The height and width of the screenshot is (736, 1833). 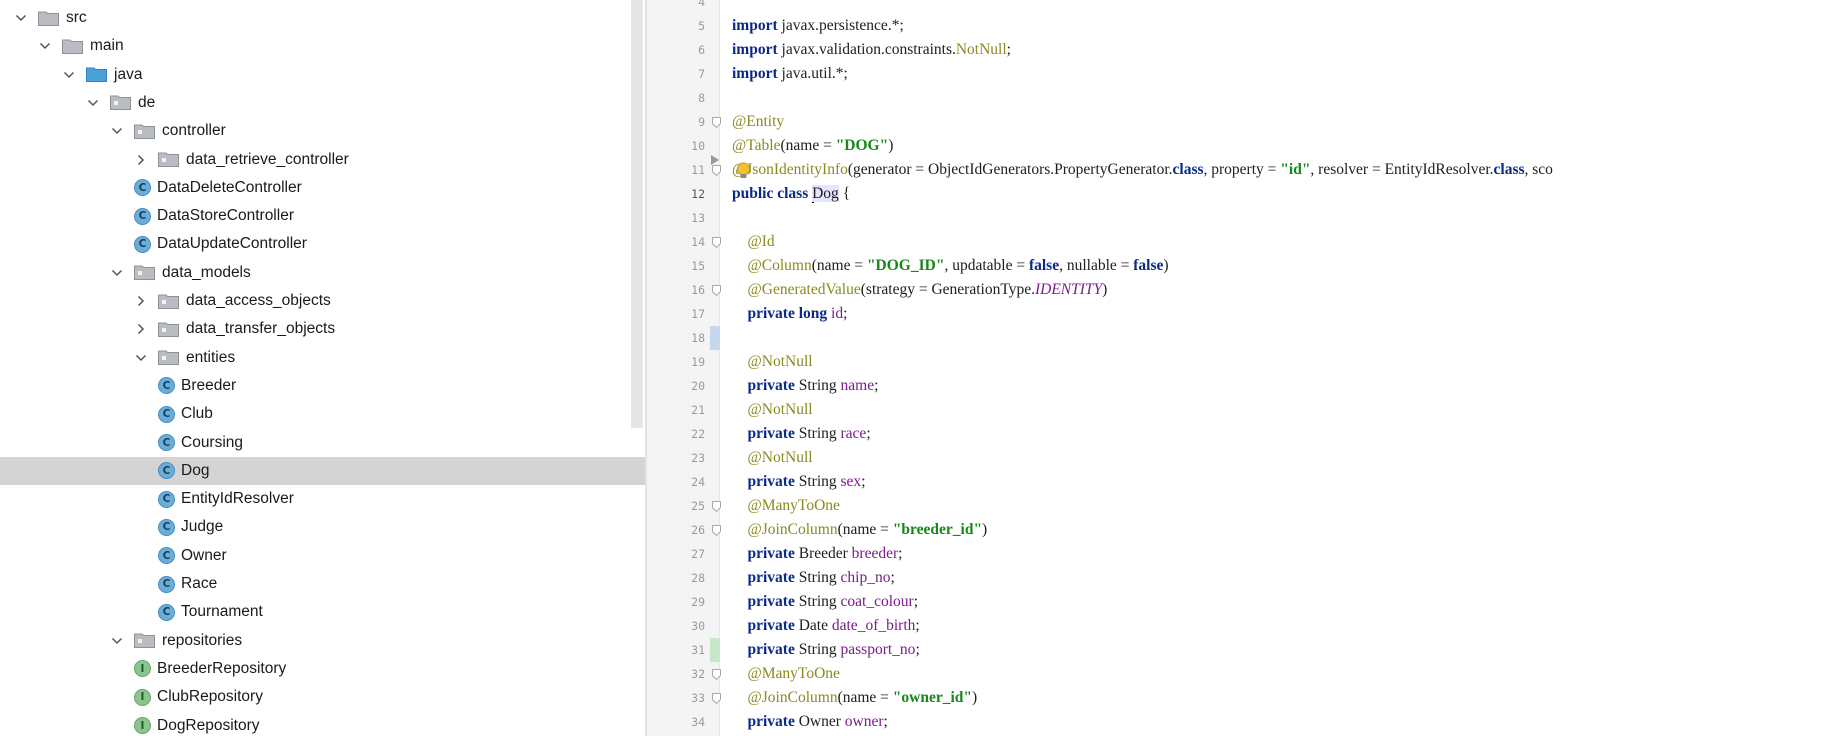 What do you see at coordinates (261, 329) in the screenshot?
I see `tree-item-label: data_transfer_objects` at bounding box center [261, 329].